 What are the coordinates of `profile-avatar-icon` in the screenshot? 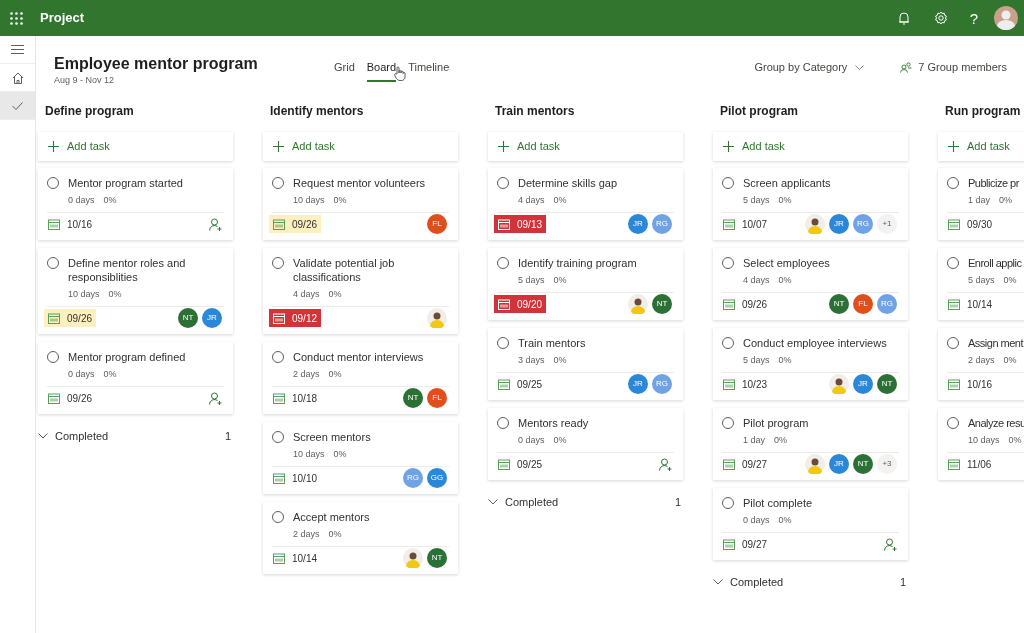 It's located at (1006, 18).